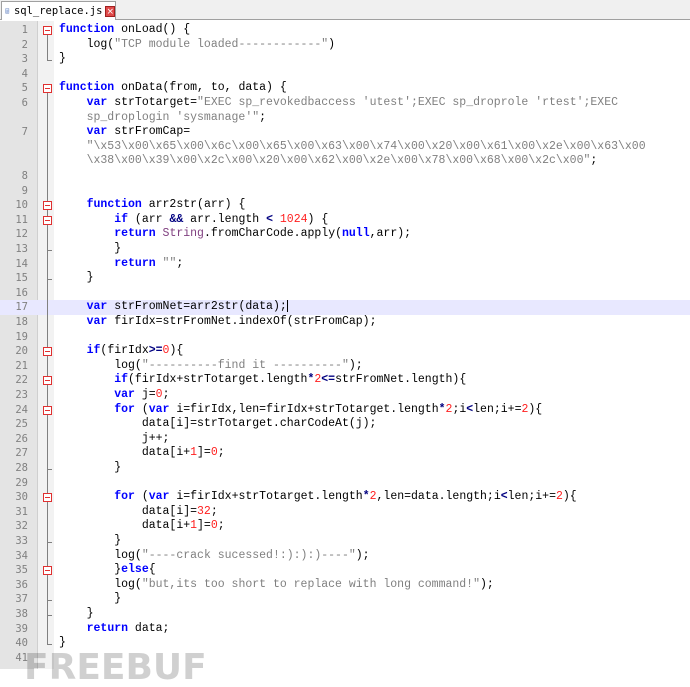 Image resolution: width=690 pixels, height=687 pixels. Describe the element at coordinates (21, 205) in the screenshot. I see `line-number: 10` at that location.